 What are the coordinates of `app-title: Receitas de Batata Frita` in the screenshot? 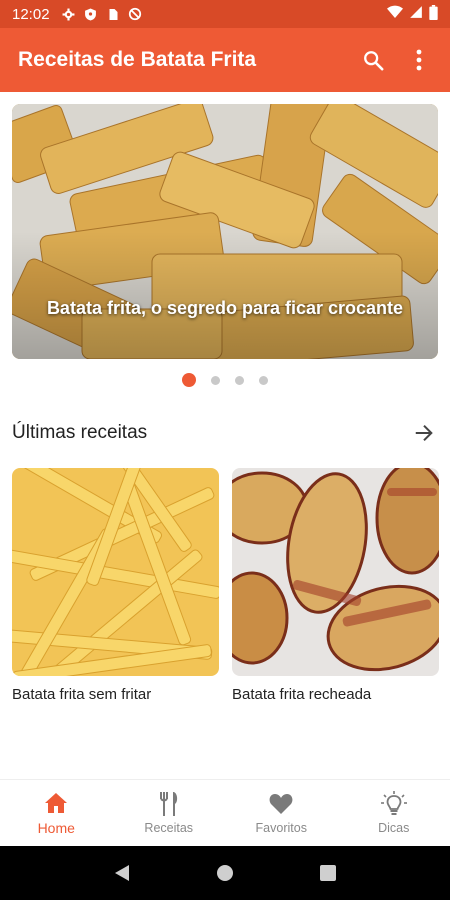 It's located at (137, 59).